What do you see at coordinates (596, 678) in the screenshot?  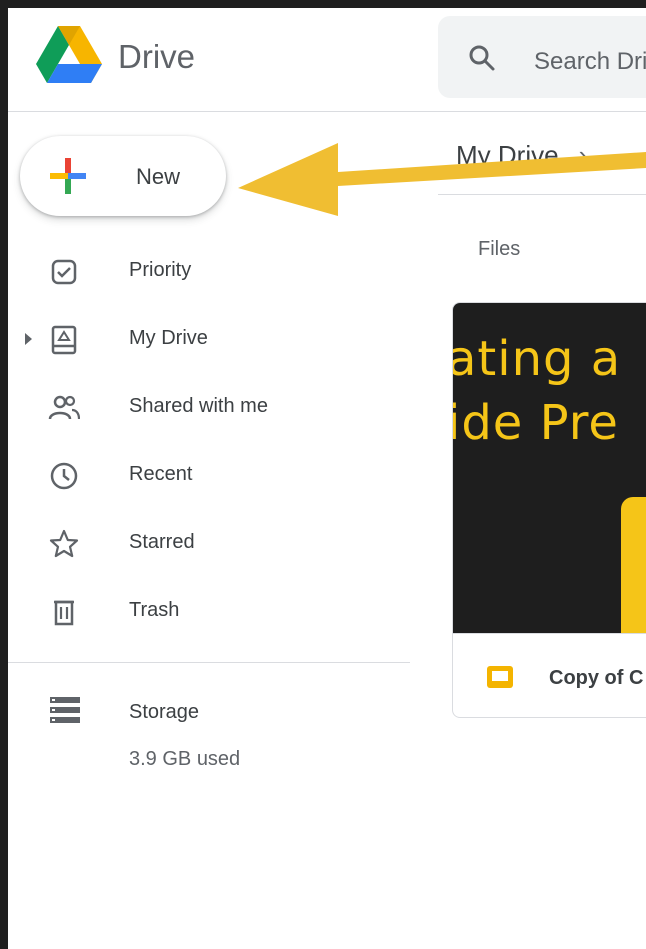 I see `file-name: Copy of C` at bounding box center [596, 678].